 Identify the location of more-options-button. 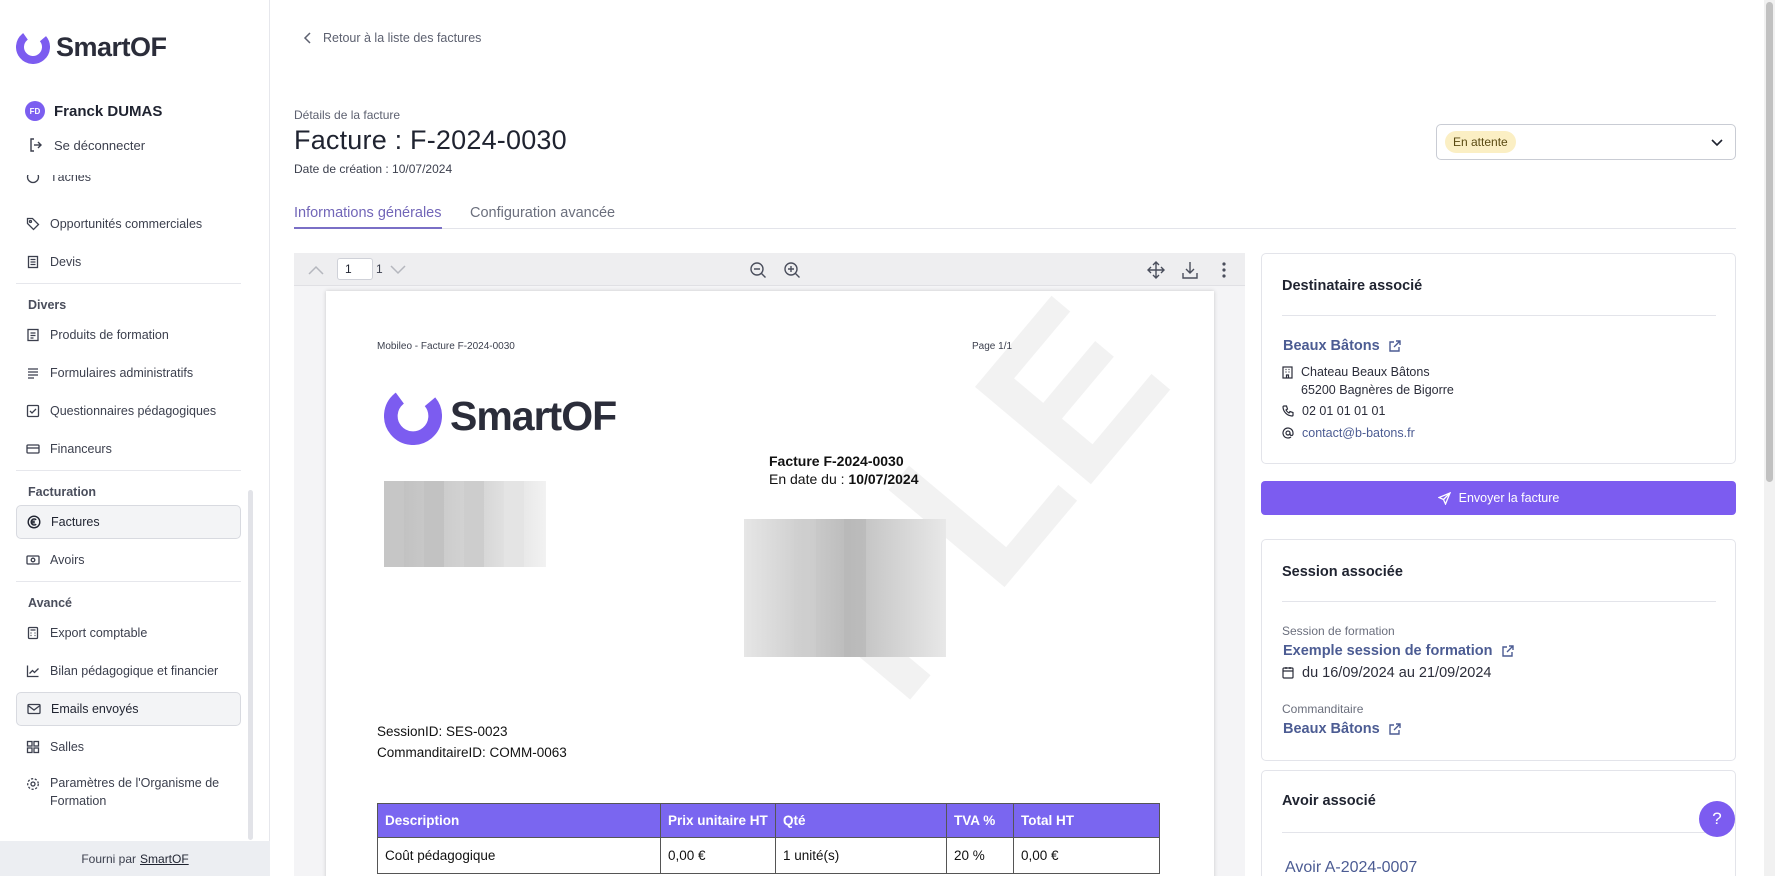
(1224, 270).